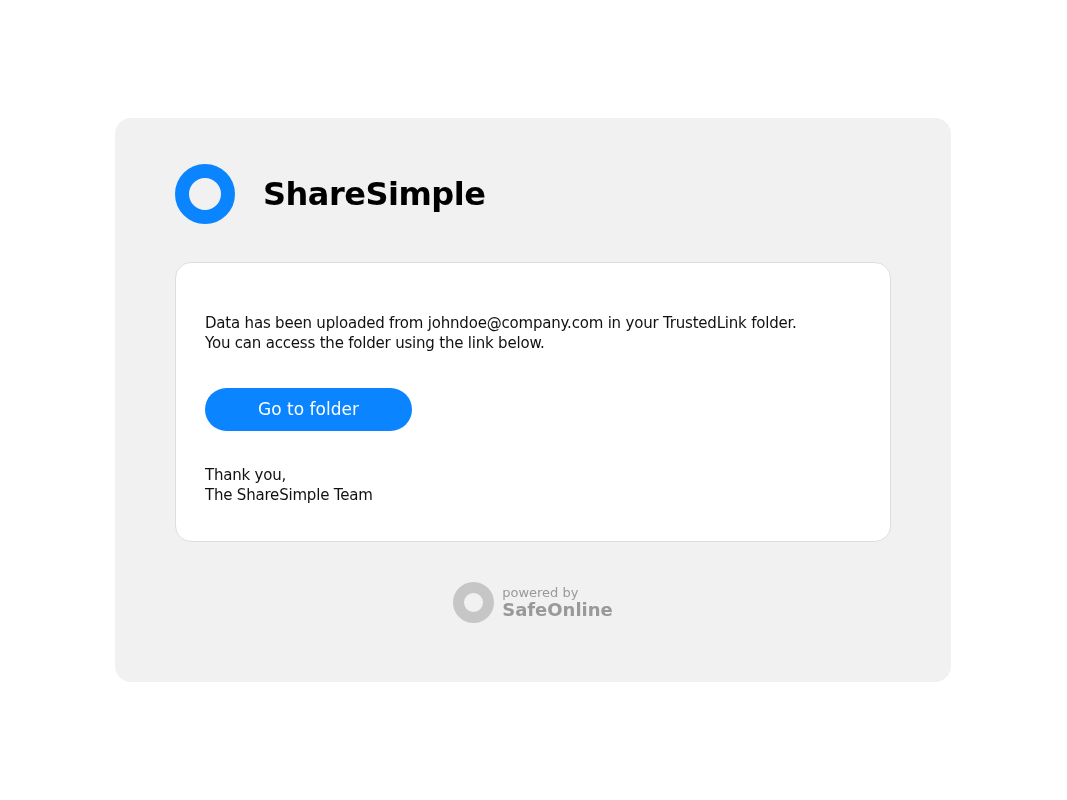 This screenshot has height=800, width=1067. I want to click on signoff-text: Thank you, The ShareSimple Team, so click(289, 485).